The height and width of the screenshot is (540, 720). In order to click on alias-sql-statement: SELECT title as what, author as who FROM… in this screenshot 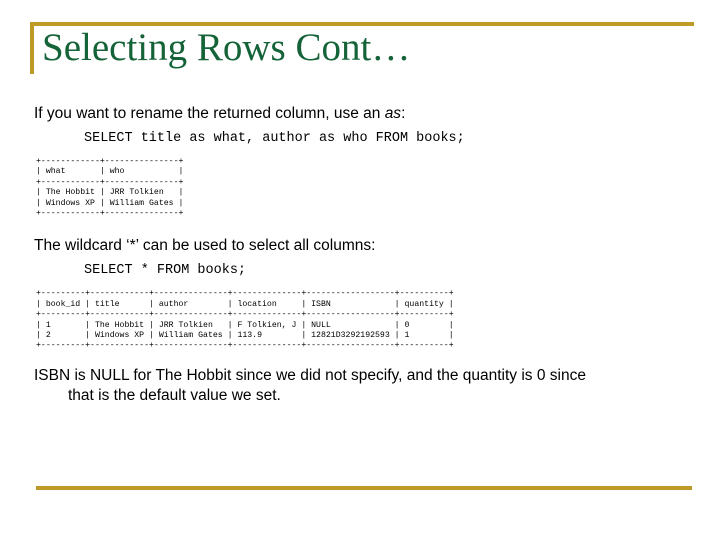, I will do `click(274, 138)`.